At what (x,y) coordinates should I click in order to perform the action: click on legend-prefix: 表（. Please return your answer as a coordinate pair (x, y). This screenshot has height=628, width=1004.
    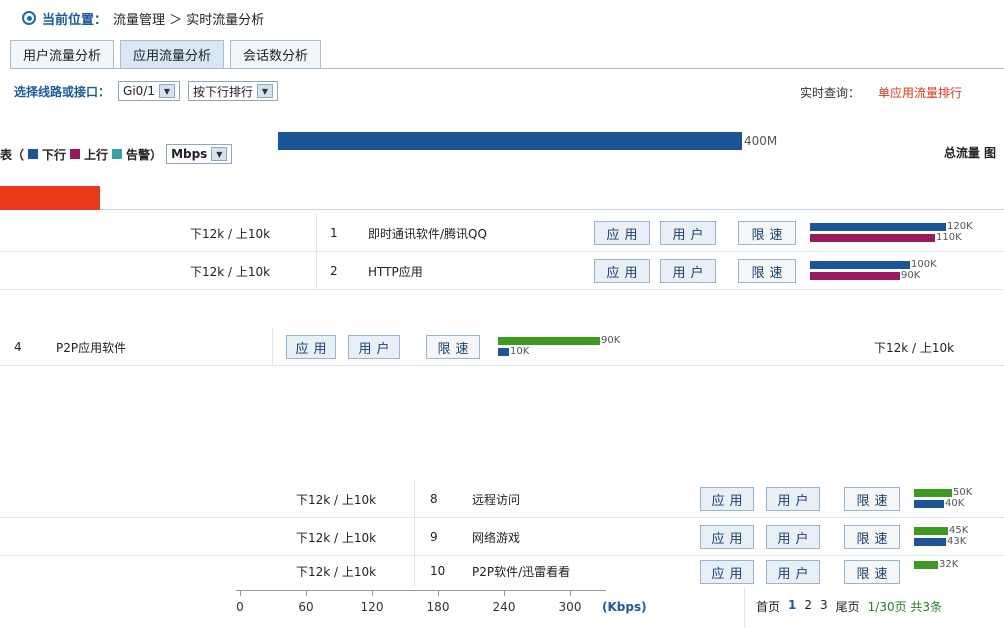
    Looking at the image, I should click on (12, 154).